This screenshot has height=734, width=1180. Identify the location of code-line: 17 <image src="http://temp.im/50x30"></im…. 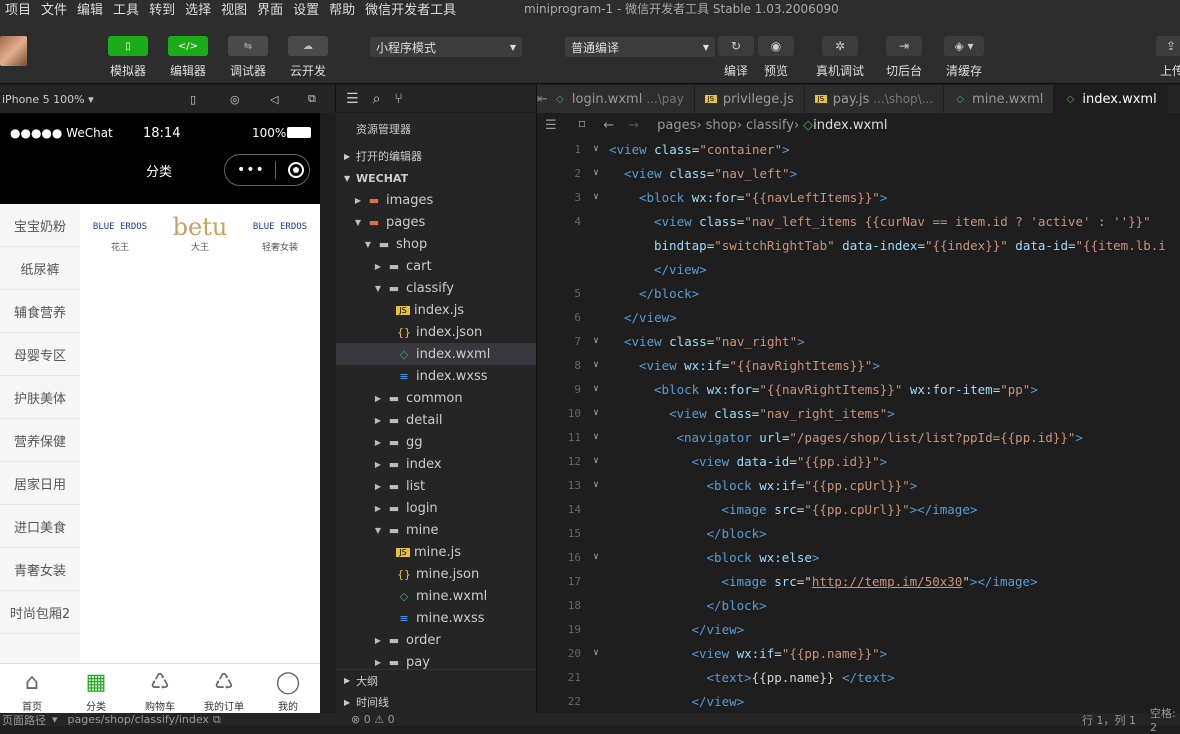
(858, 581).